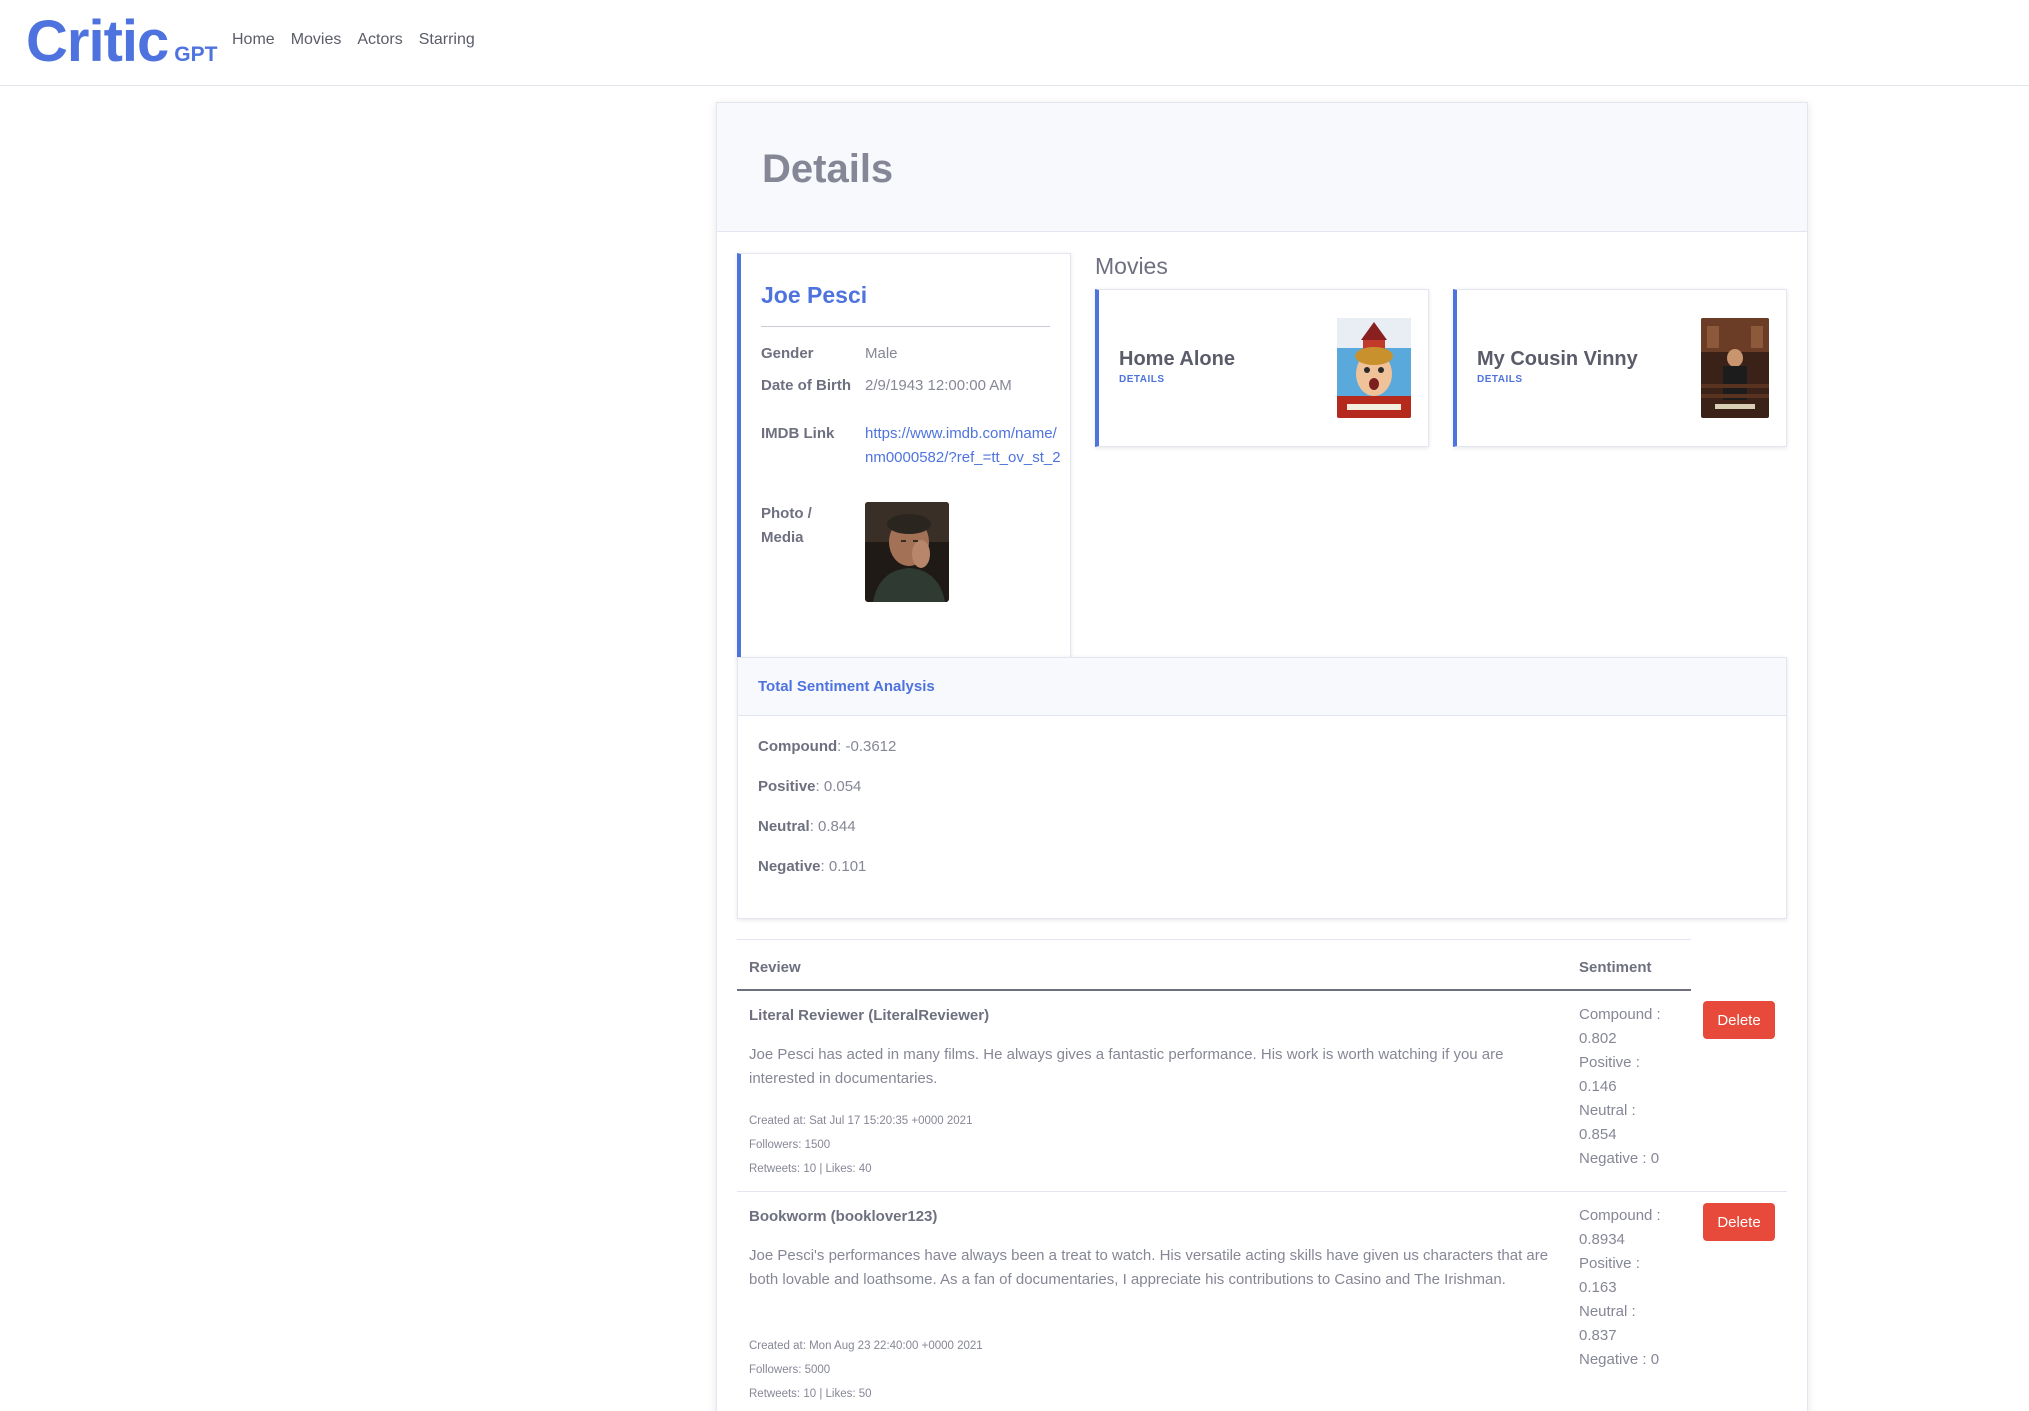 Image resolution: width=2029 pixels, height=1411 pixels. What do you see at coordinates (379, 40) in the screenshot?
I see `nav-link-actors: Actors` at bounding box center [379, 40].